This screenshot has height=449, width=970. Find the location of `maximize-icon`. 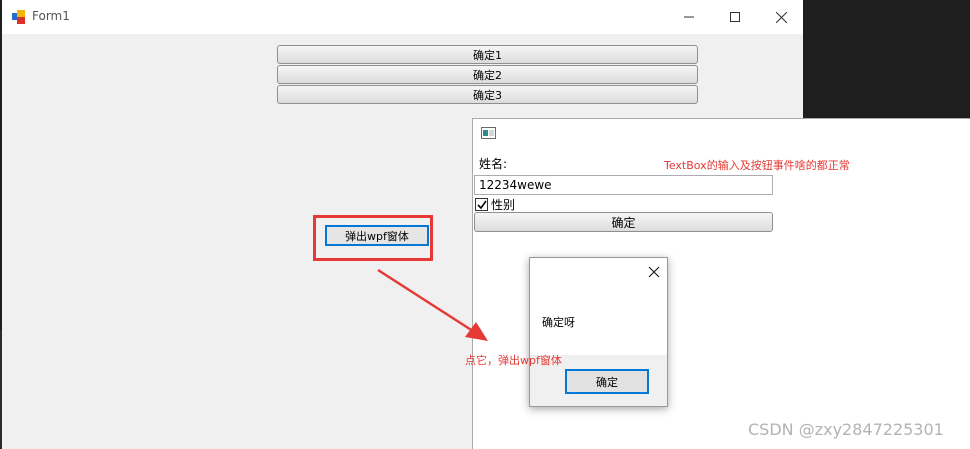

maximize-icon is located at coordinates (735, 17).